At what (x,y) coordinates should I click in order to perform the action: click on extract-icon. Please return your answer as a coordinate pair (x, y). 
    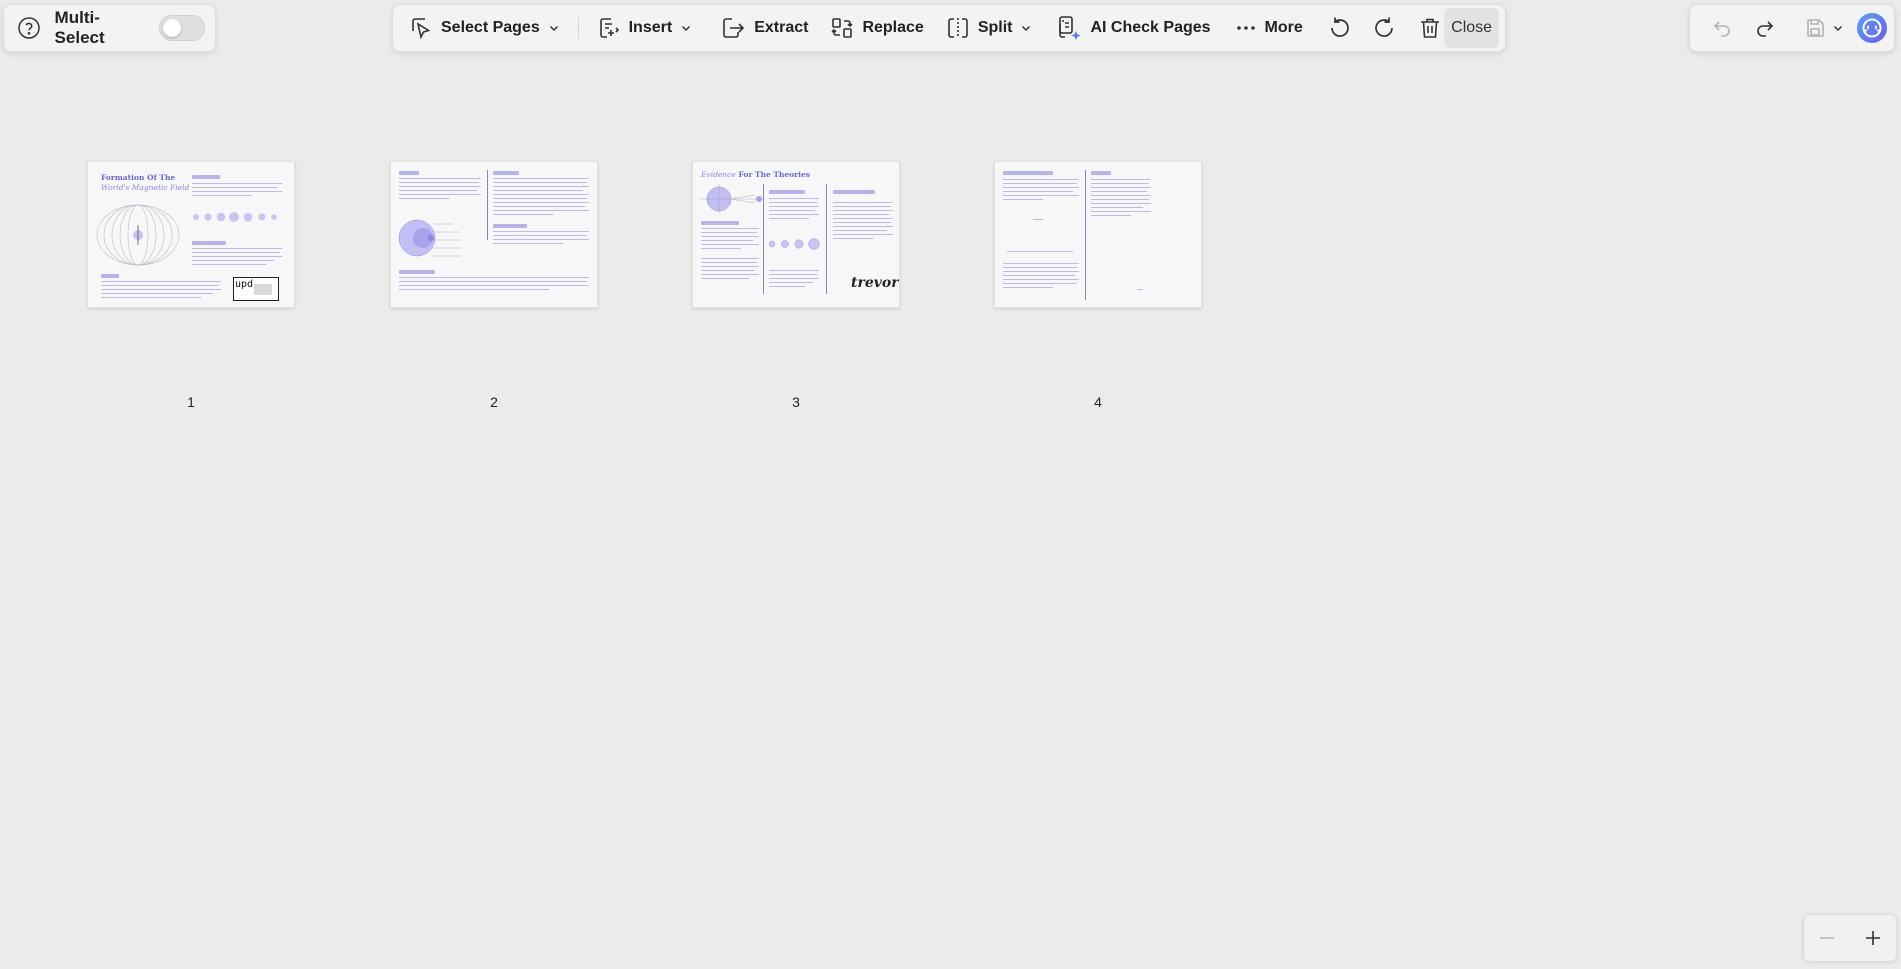
    Looking at the image, I should click on (733, 28).